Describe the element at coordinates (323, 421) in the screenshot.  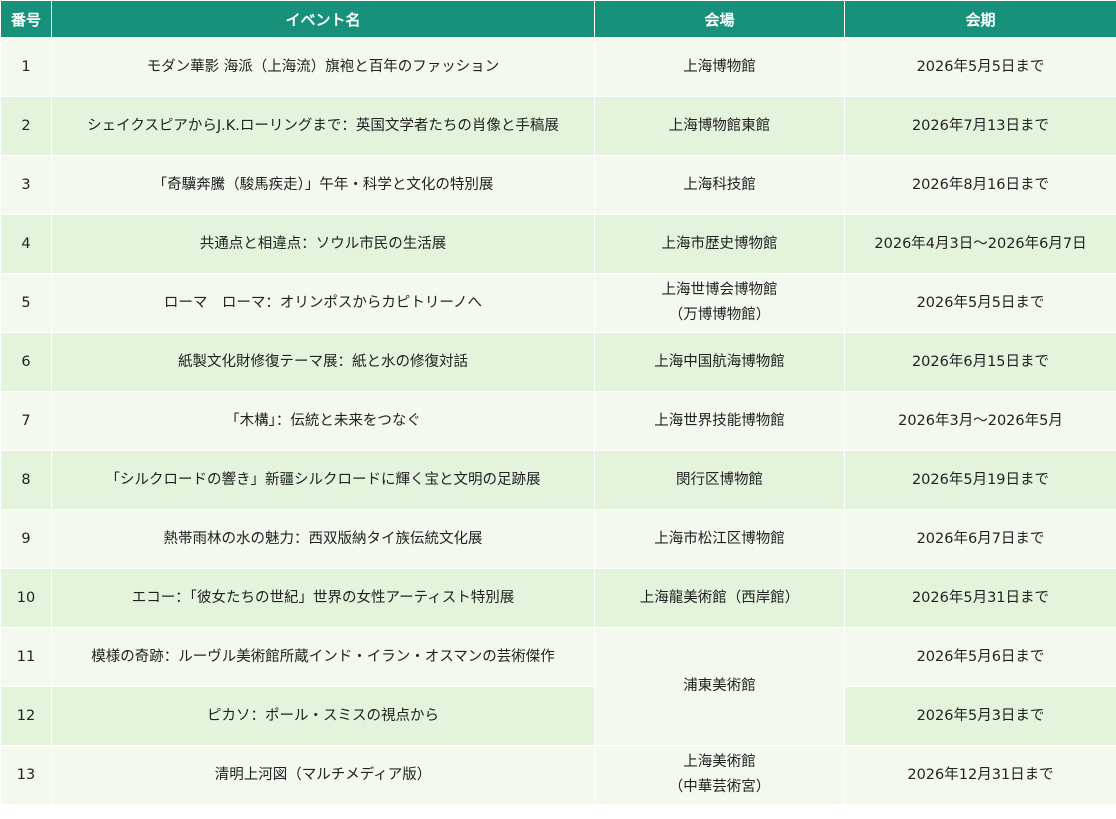
I see `cell-event-name: 「木構」：伝統と未来をつなぐ` at that location.